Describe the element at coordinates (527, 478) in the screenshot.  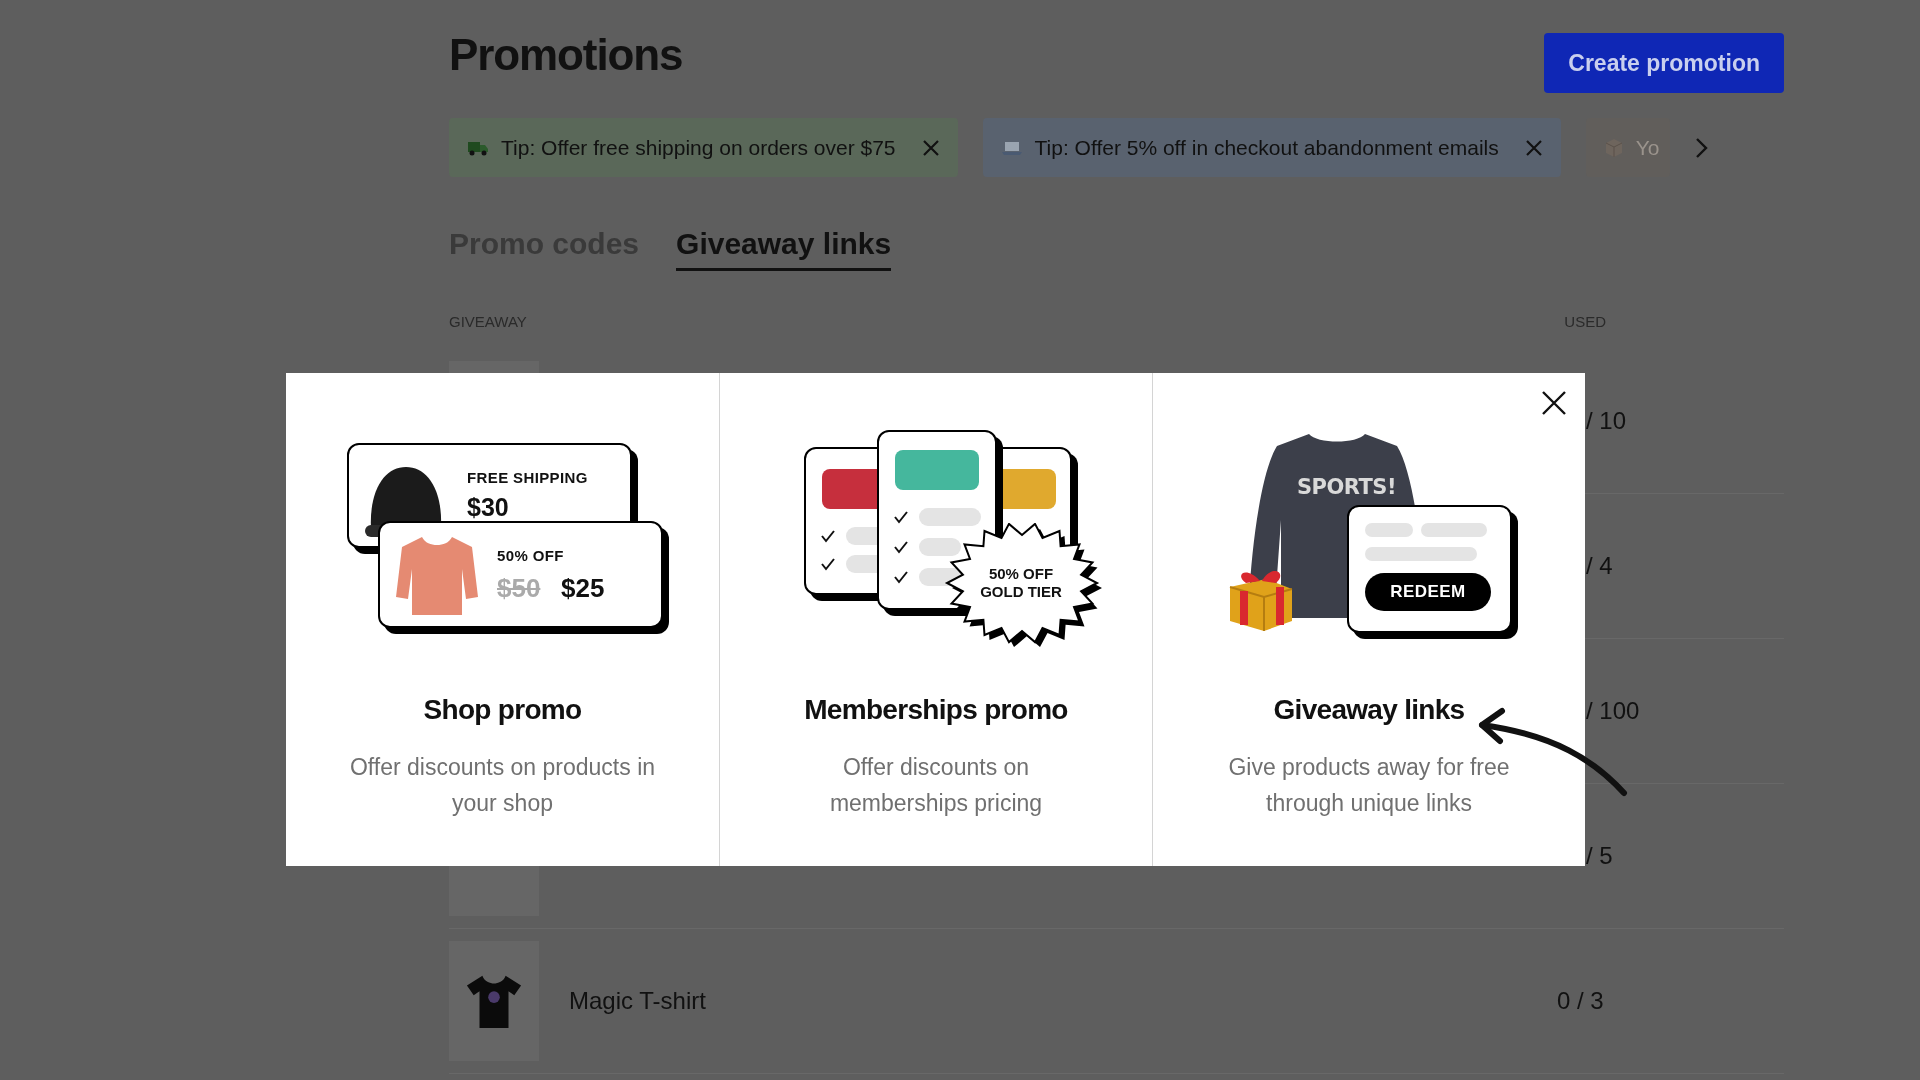
I see `card-label: FREE SHIPPING` at that location.